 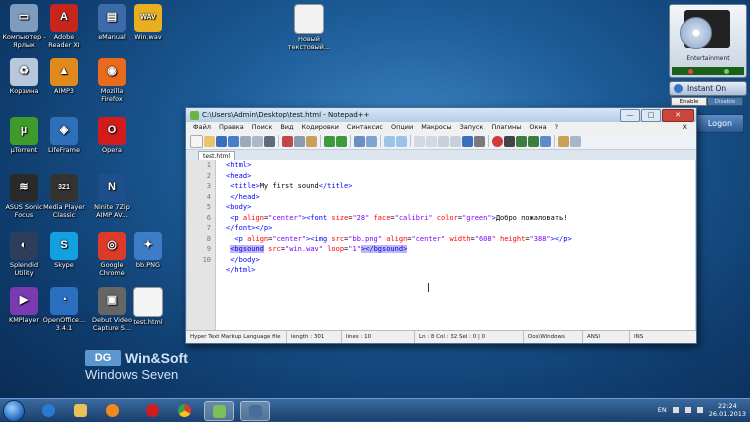 What do you see at coordinates (208, 196) in the screenshot?
I see `line-number: 4` at bounding box center [208, 196].